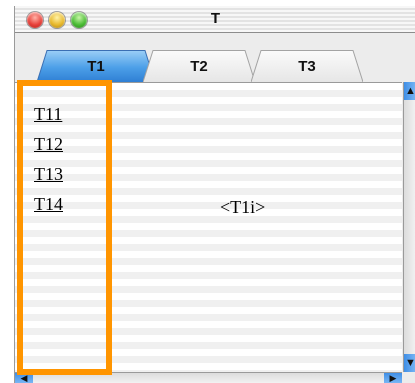 The height and width of the screenshot is (383, 415). I want to click on tab-t1: T1, so click(96, 66).